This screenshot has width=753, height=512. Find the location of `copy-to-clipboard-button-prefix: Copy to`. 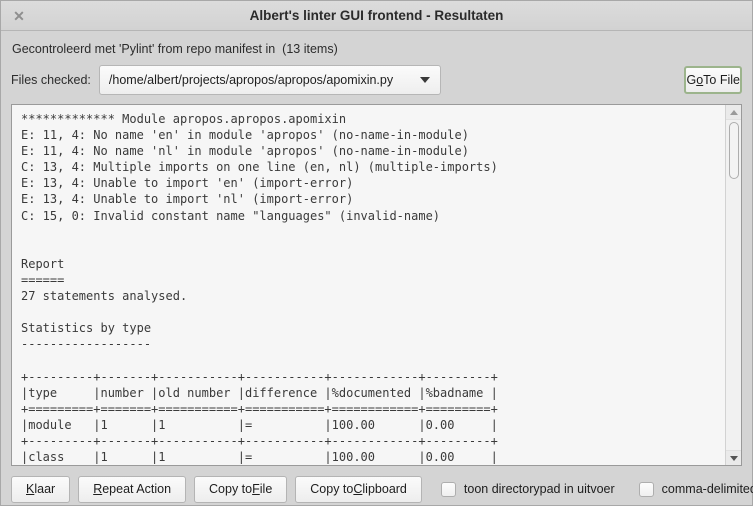

copy-to-clipboard-button-prefix: Copy to is located at coordinates (332, 489).